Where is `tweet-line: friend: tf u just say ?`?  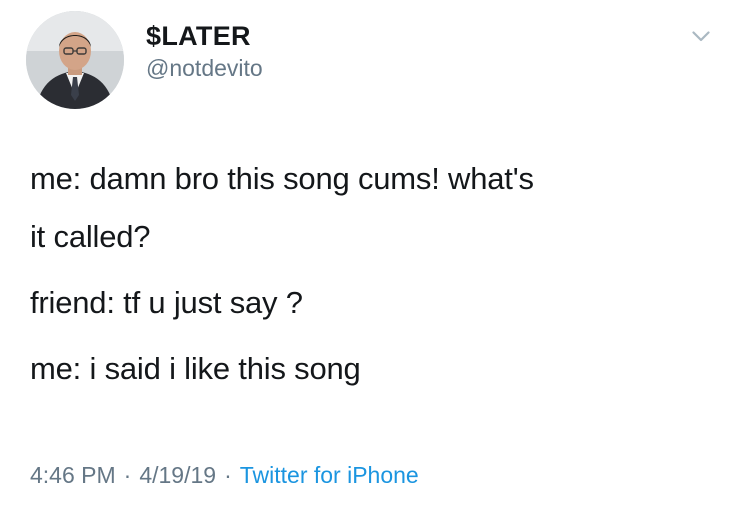
tweet-line: friend: tf u just say ? is located at coordinates (166, 302).